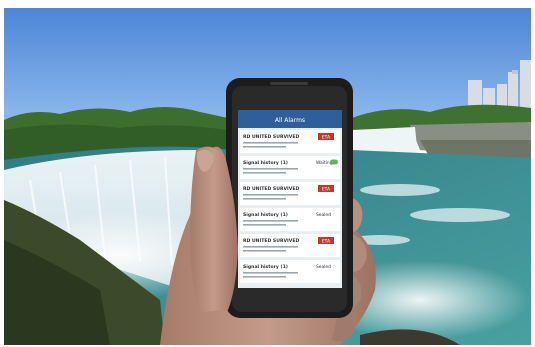 The height and width of the screenshot is (347, 535). I want to click on toggle-switch, so click(334, 162).